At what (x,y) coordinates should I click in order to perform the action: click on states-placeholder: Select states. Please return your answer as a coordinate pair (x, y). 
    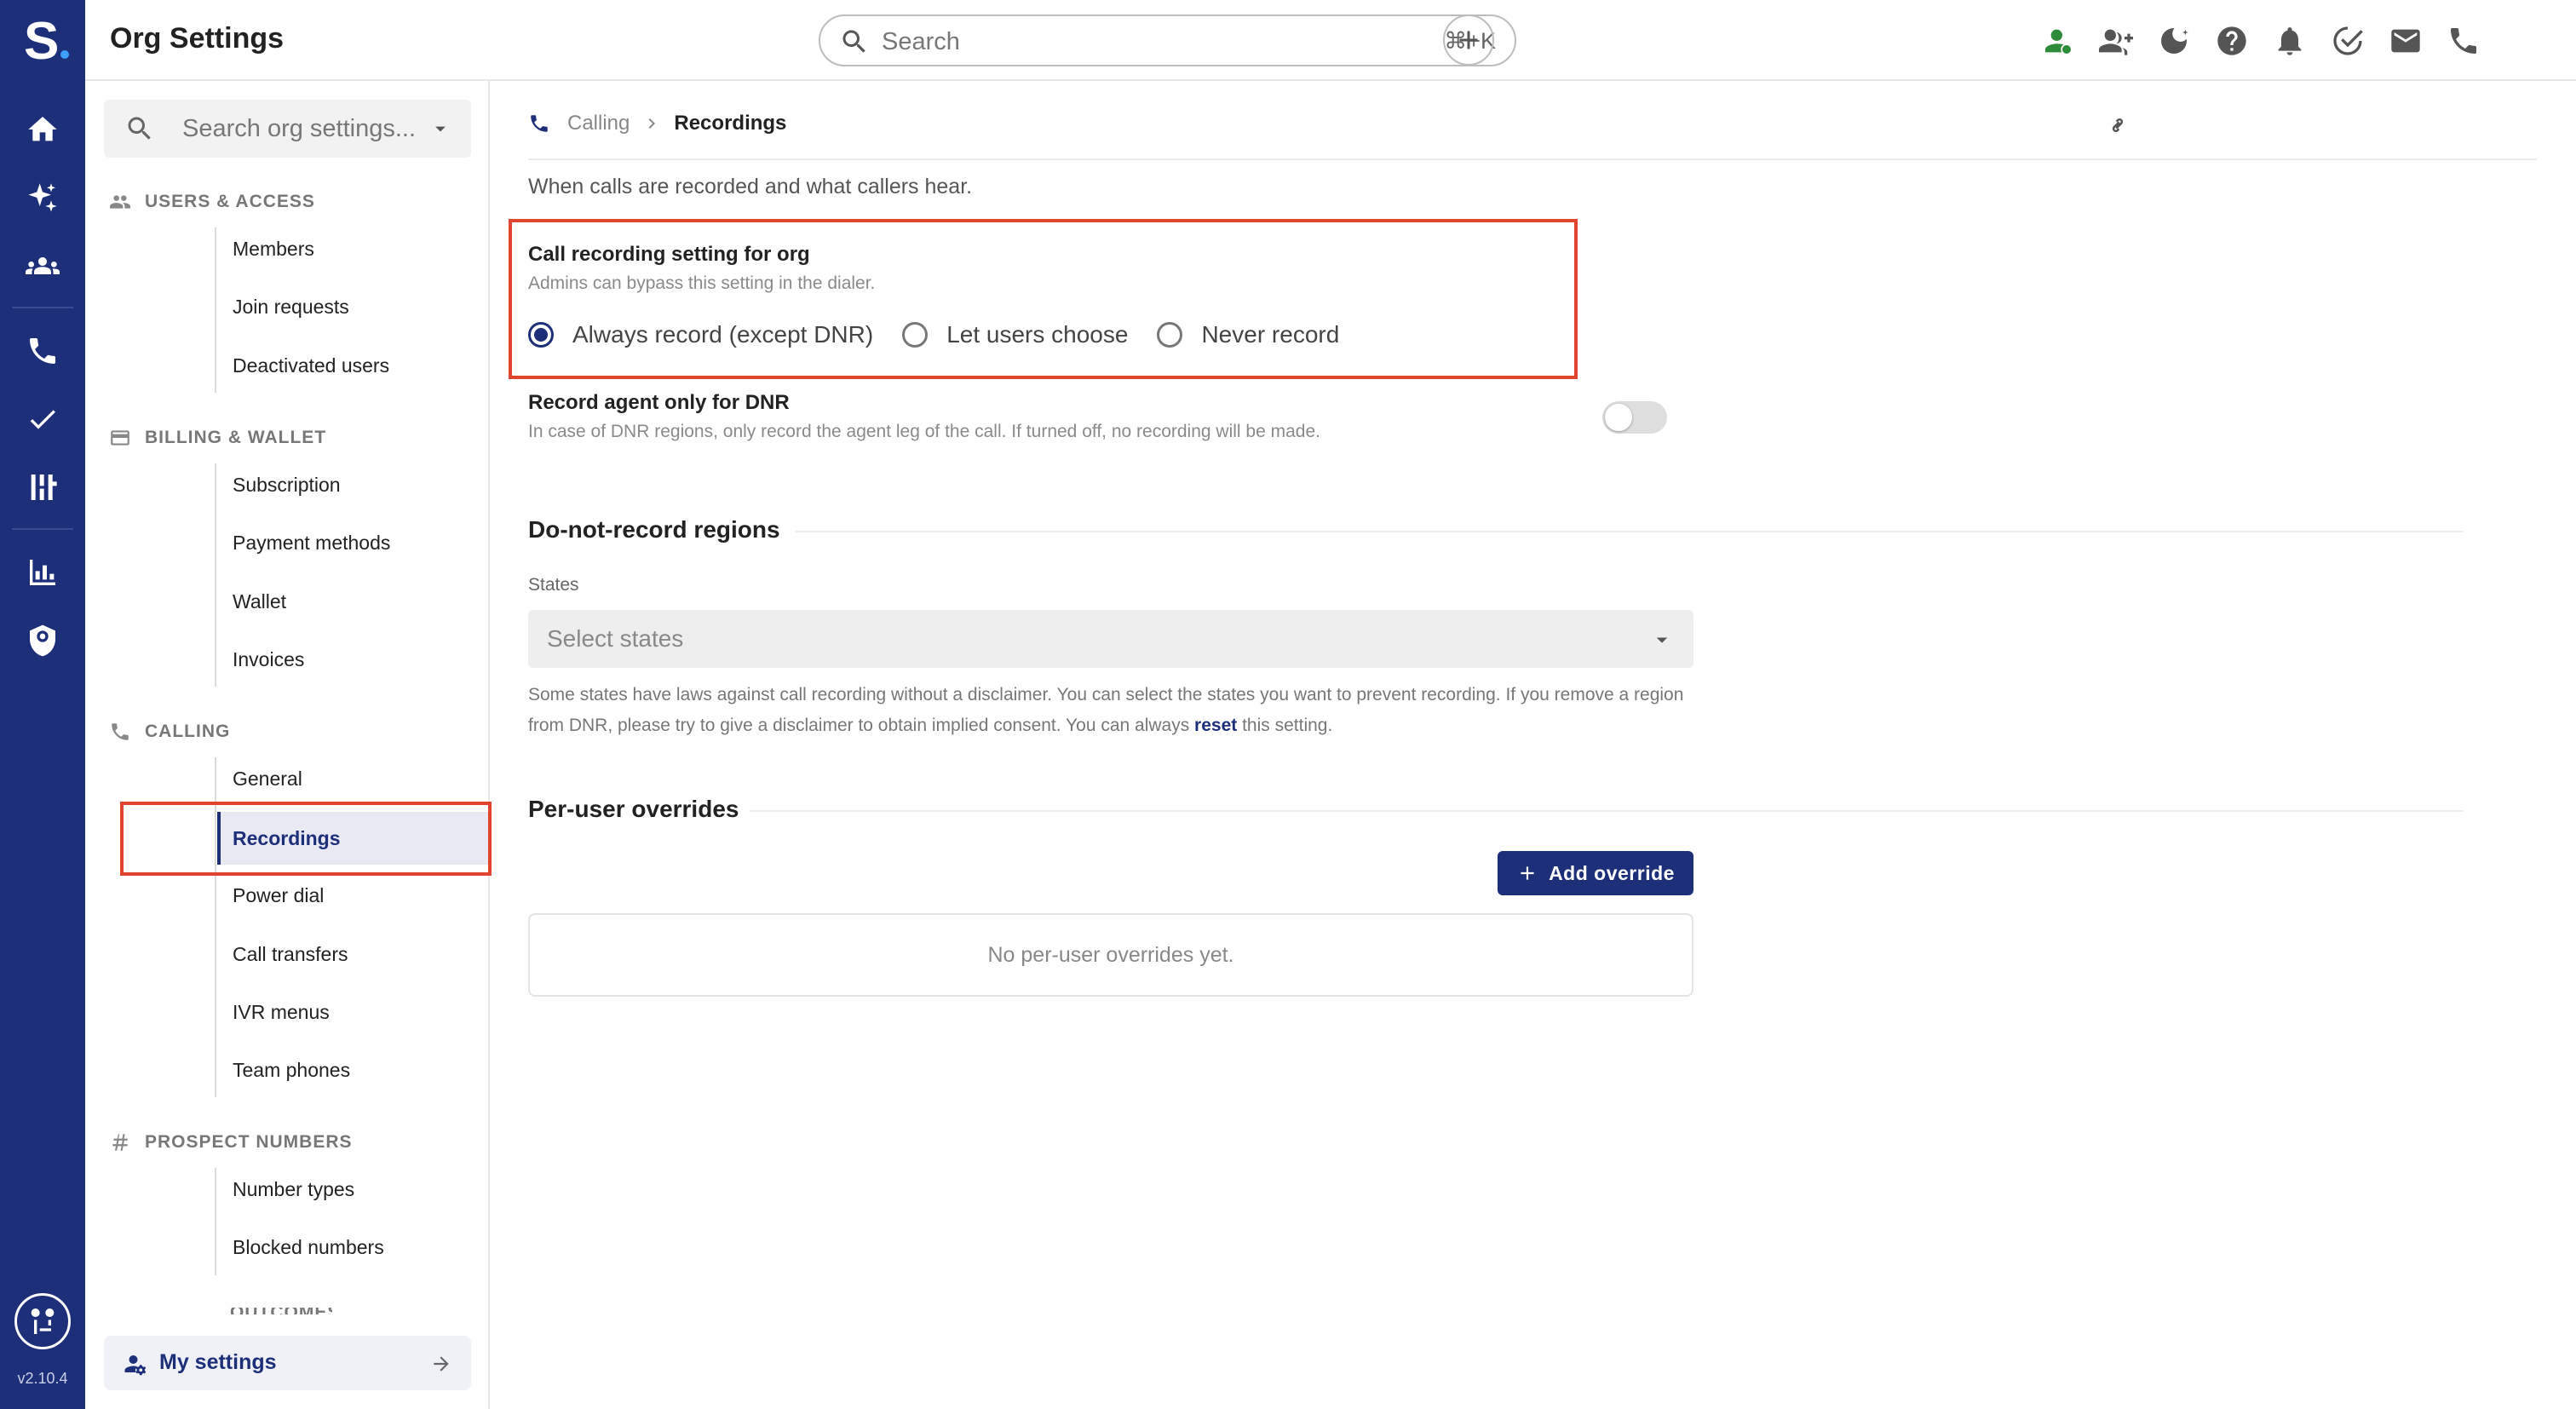
    Looking at the image, I should click on (615, 638).